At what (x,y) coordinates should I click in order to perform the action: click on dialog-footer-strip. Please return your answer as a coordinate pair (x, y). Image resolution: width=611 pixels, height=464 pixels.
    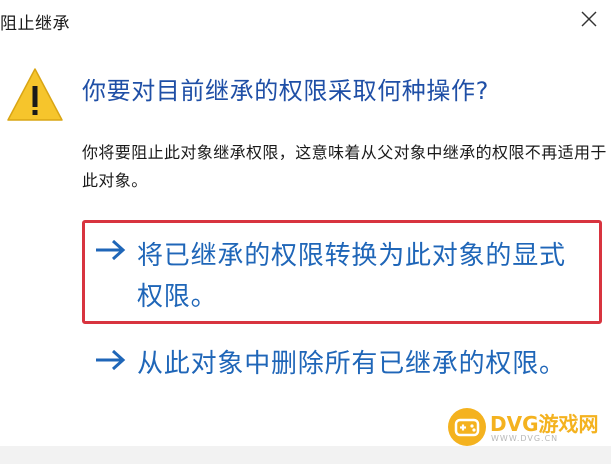
    Looking at the image, I should click on (305, 455).